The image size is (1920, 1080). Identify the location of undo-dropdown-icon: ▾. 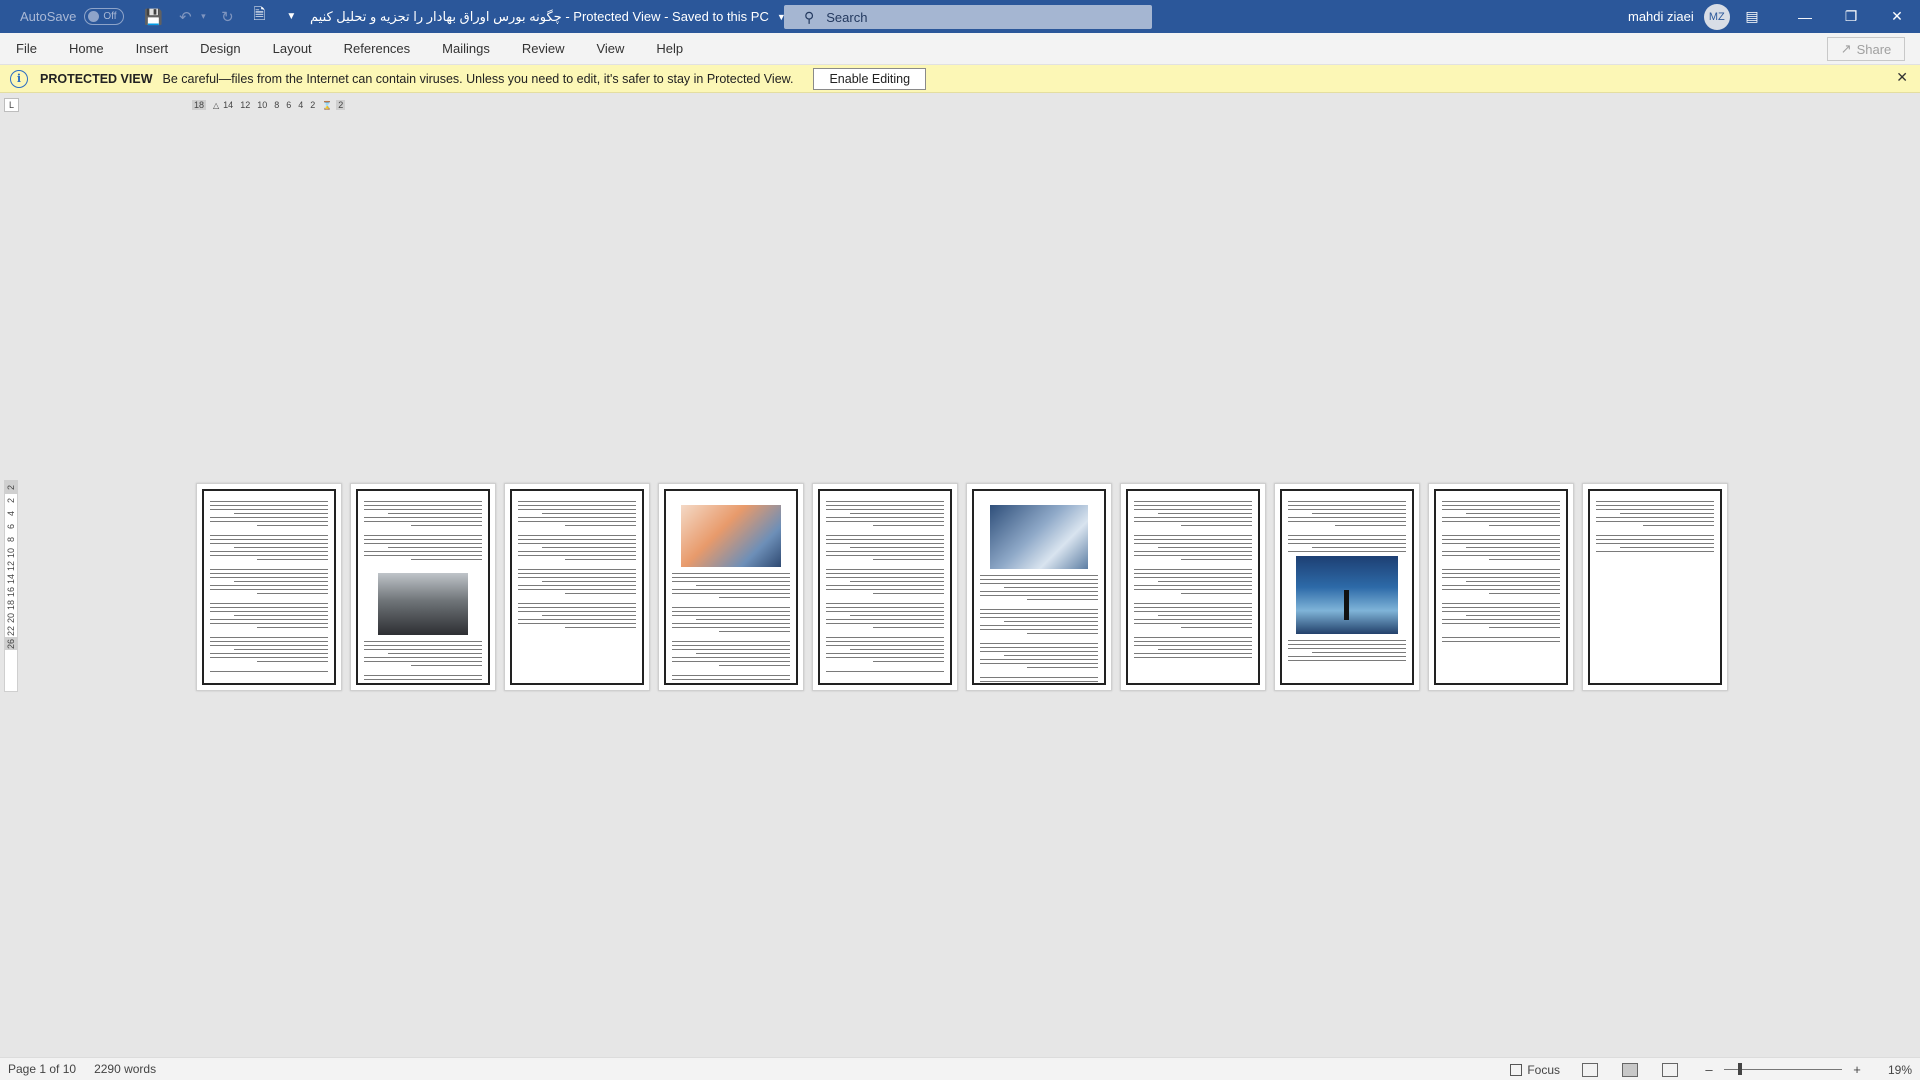
(203, 17).